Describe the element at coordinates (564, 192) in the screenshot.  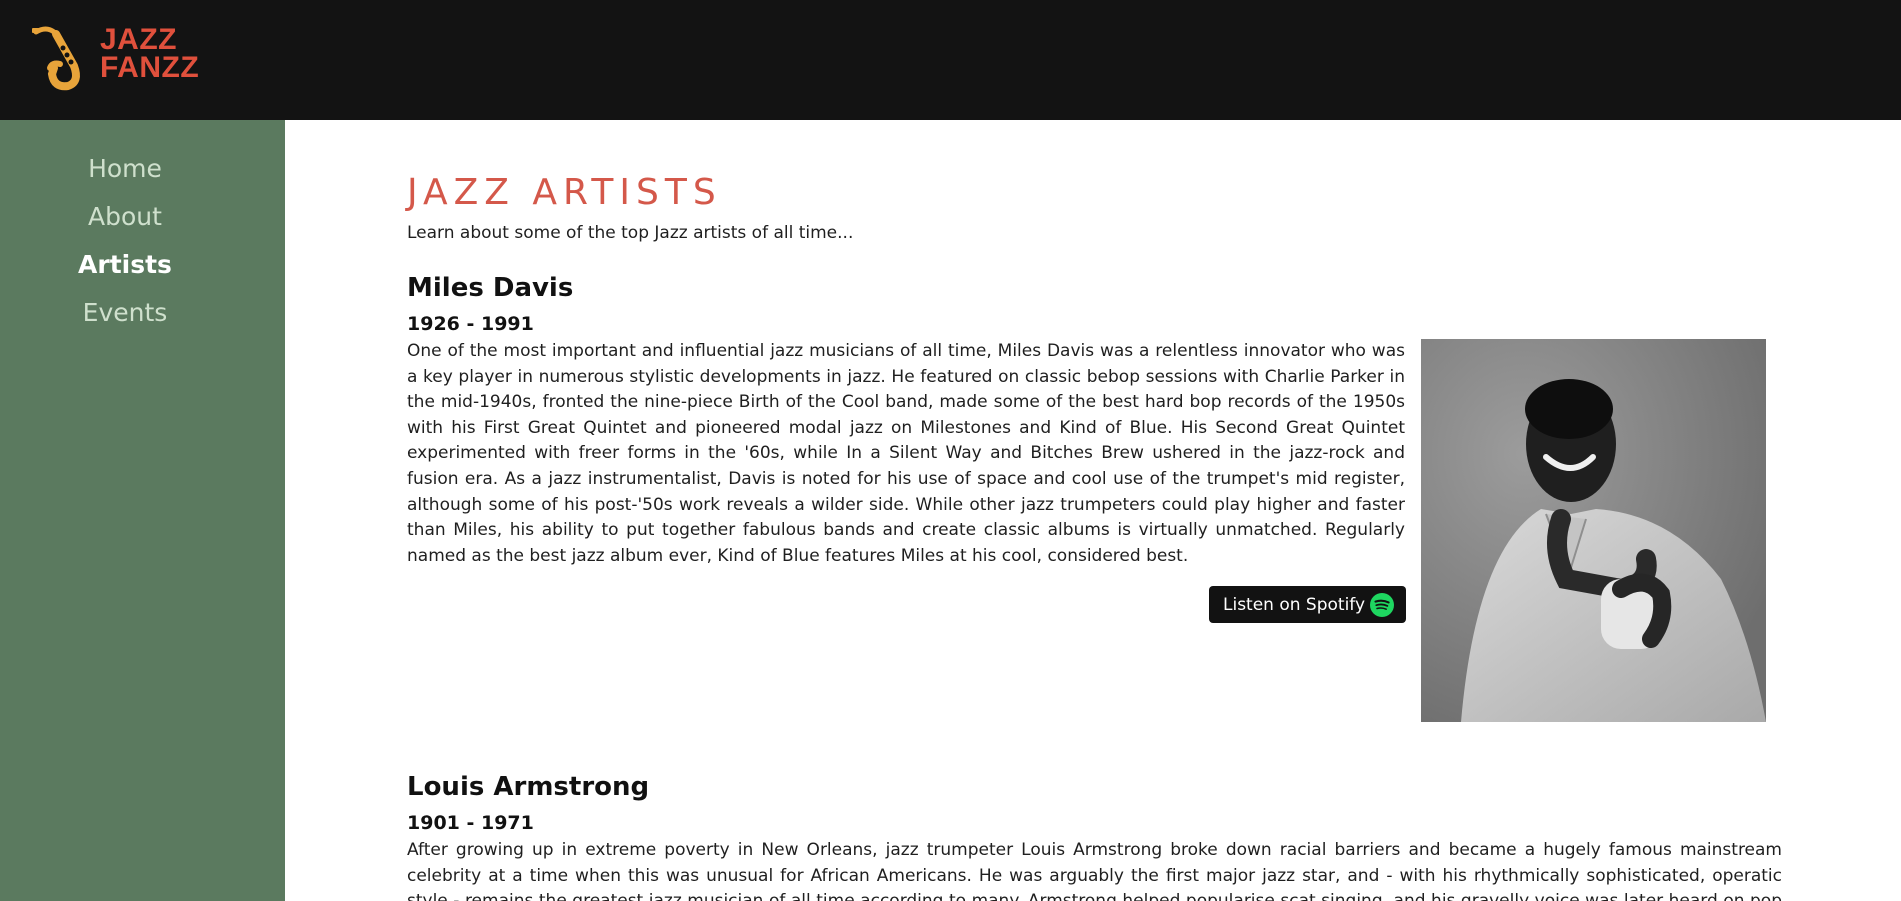
I see `page-title: JAZZ ARTISTS` at that location.